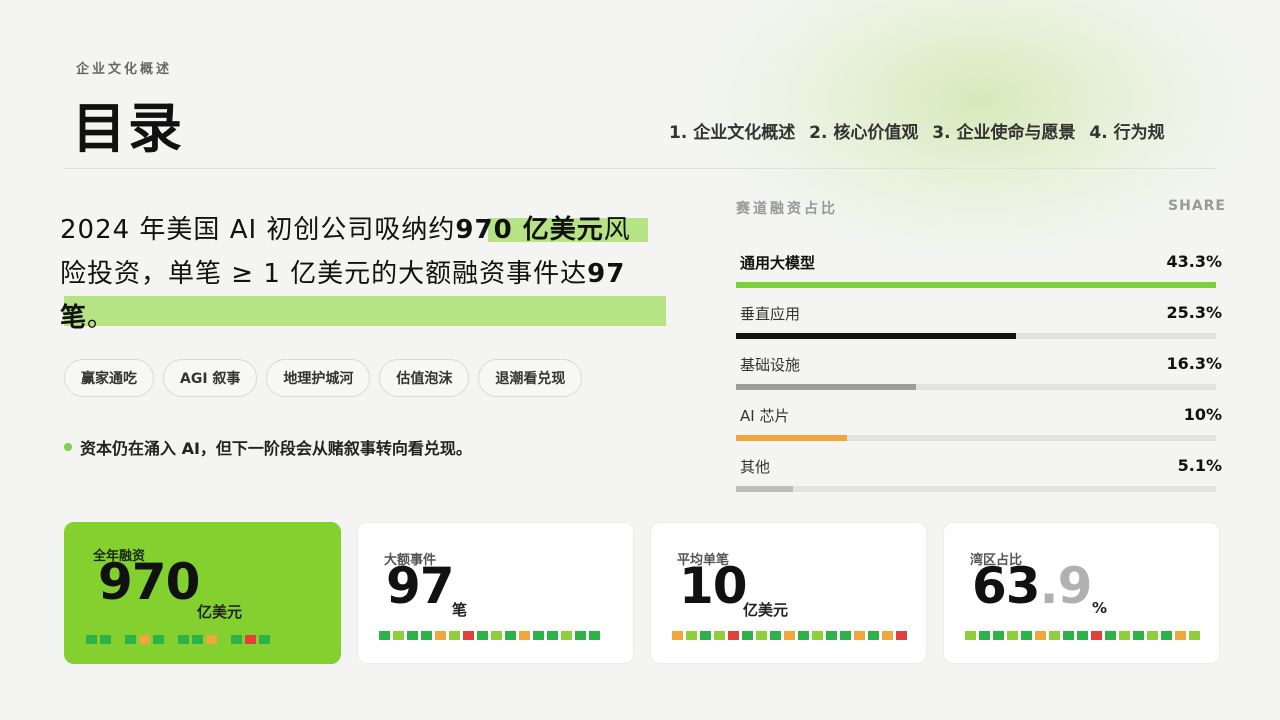 This screenshot has width=1280, height=720. What do you see at coordinates (424, 378) in the screenshot?
I see `tag-chip: 估值泡沫` at bounding box center [424, 378].